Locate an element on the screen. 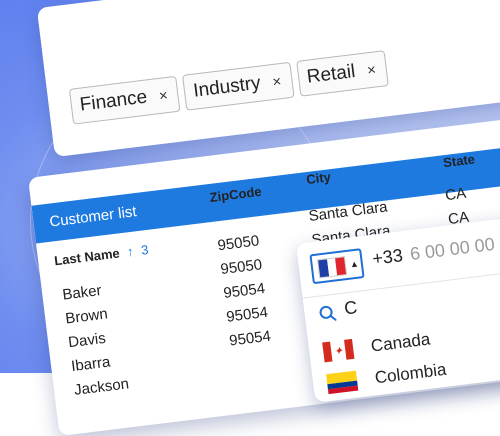 Image resolution: width=500 pixels, height=436 pixels. column-header-last-name: Last Name ↑ 3 is located at coordinates (101, 255).